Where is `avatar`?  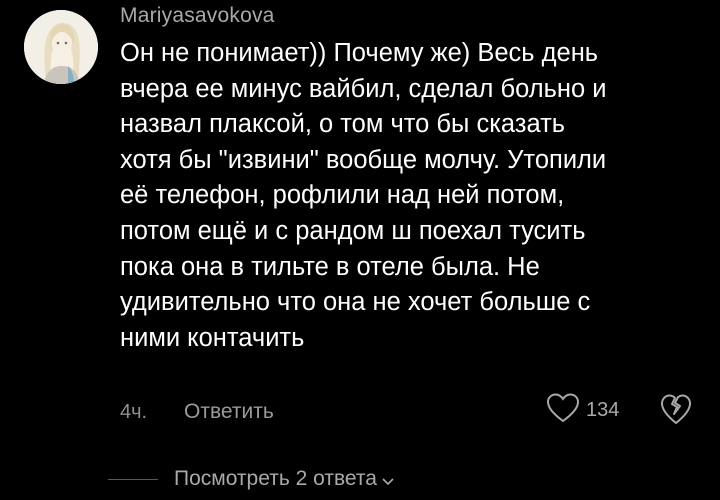 avatar is located at coordinates (61, 47).